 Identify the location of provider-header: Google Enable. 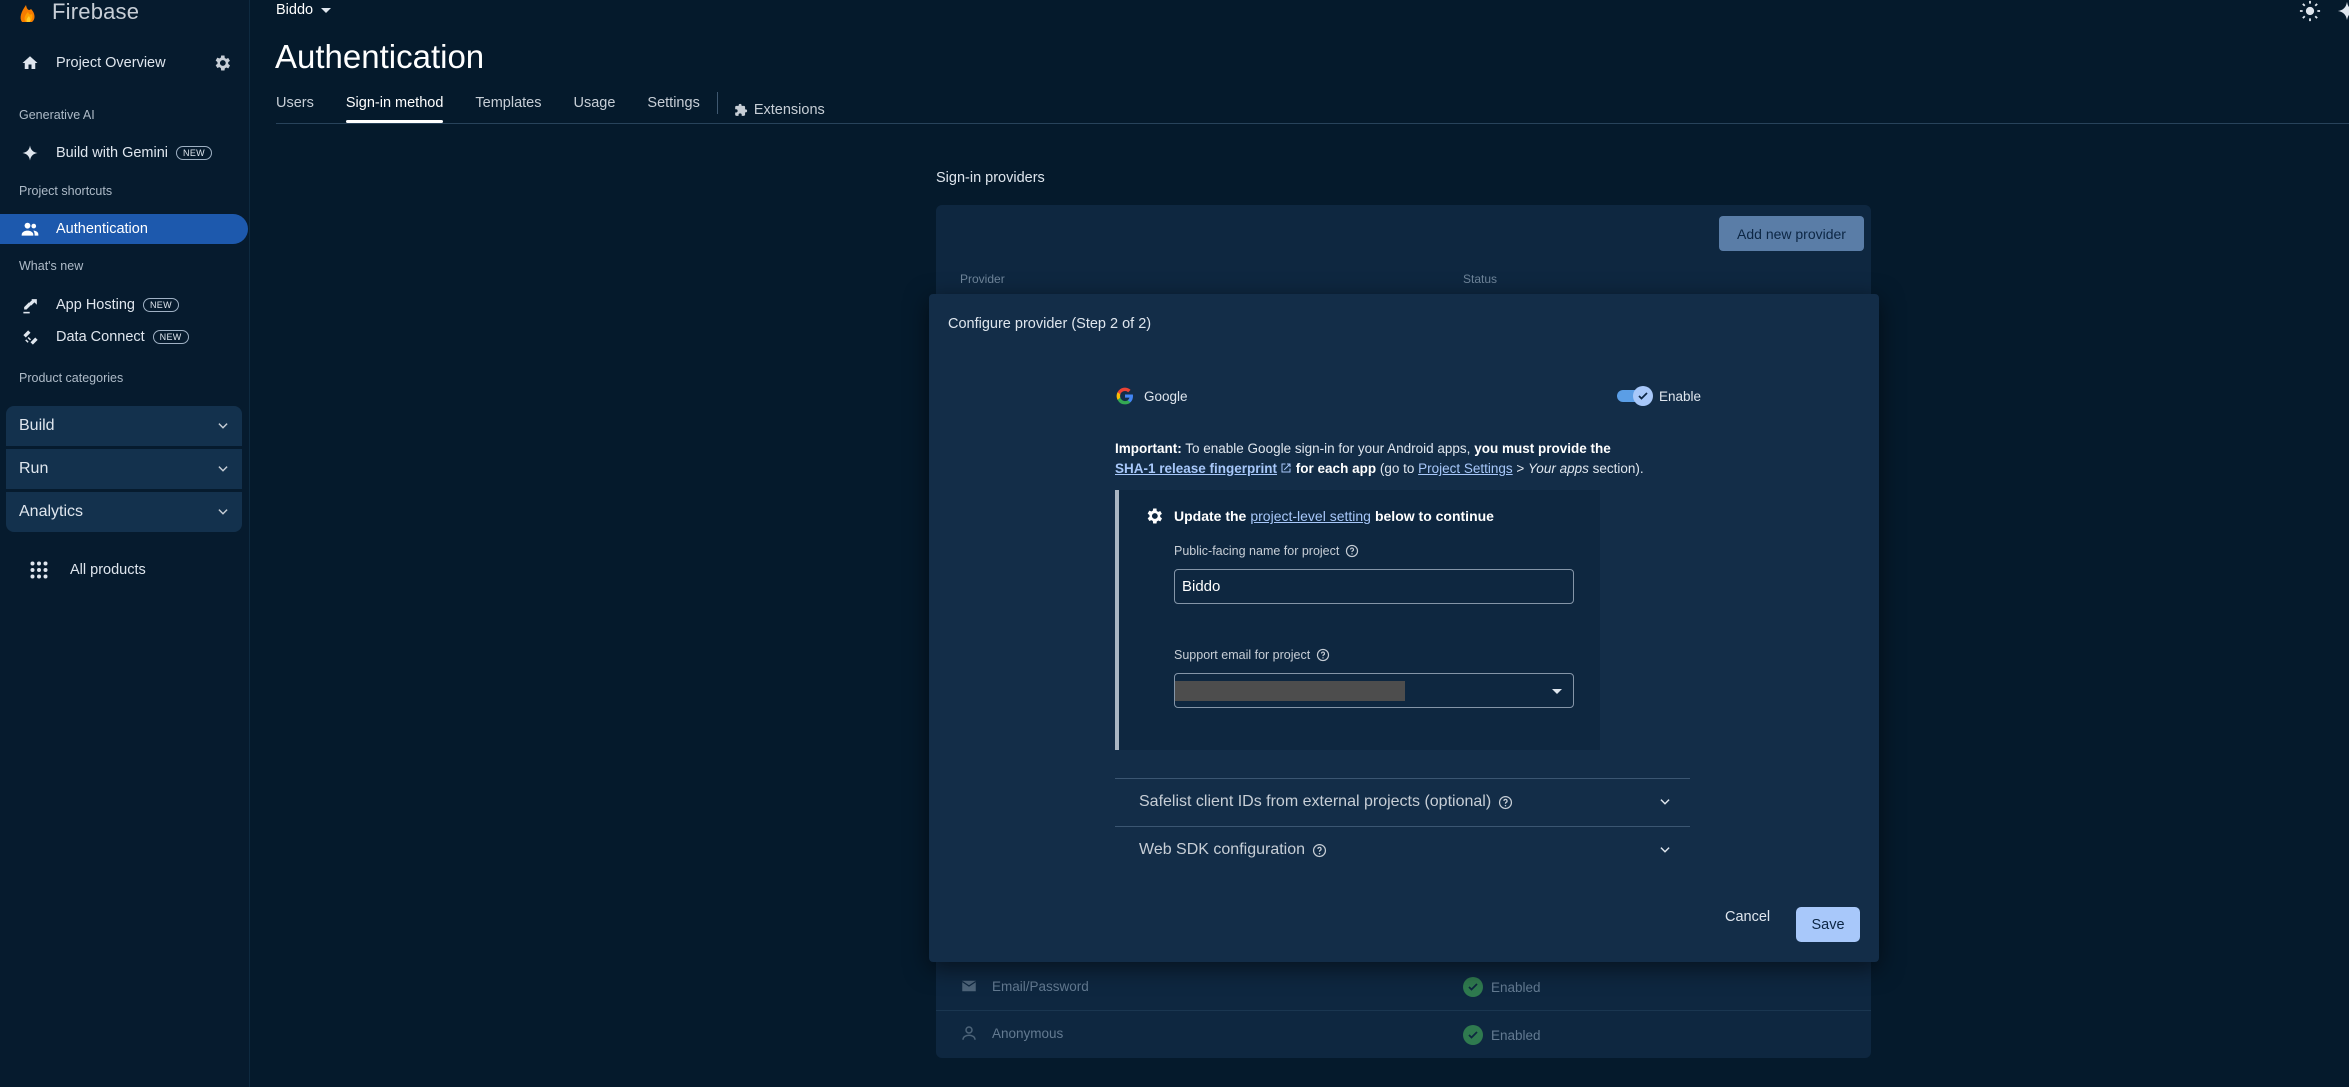
(1408, 396).